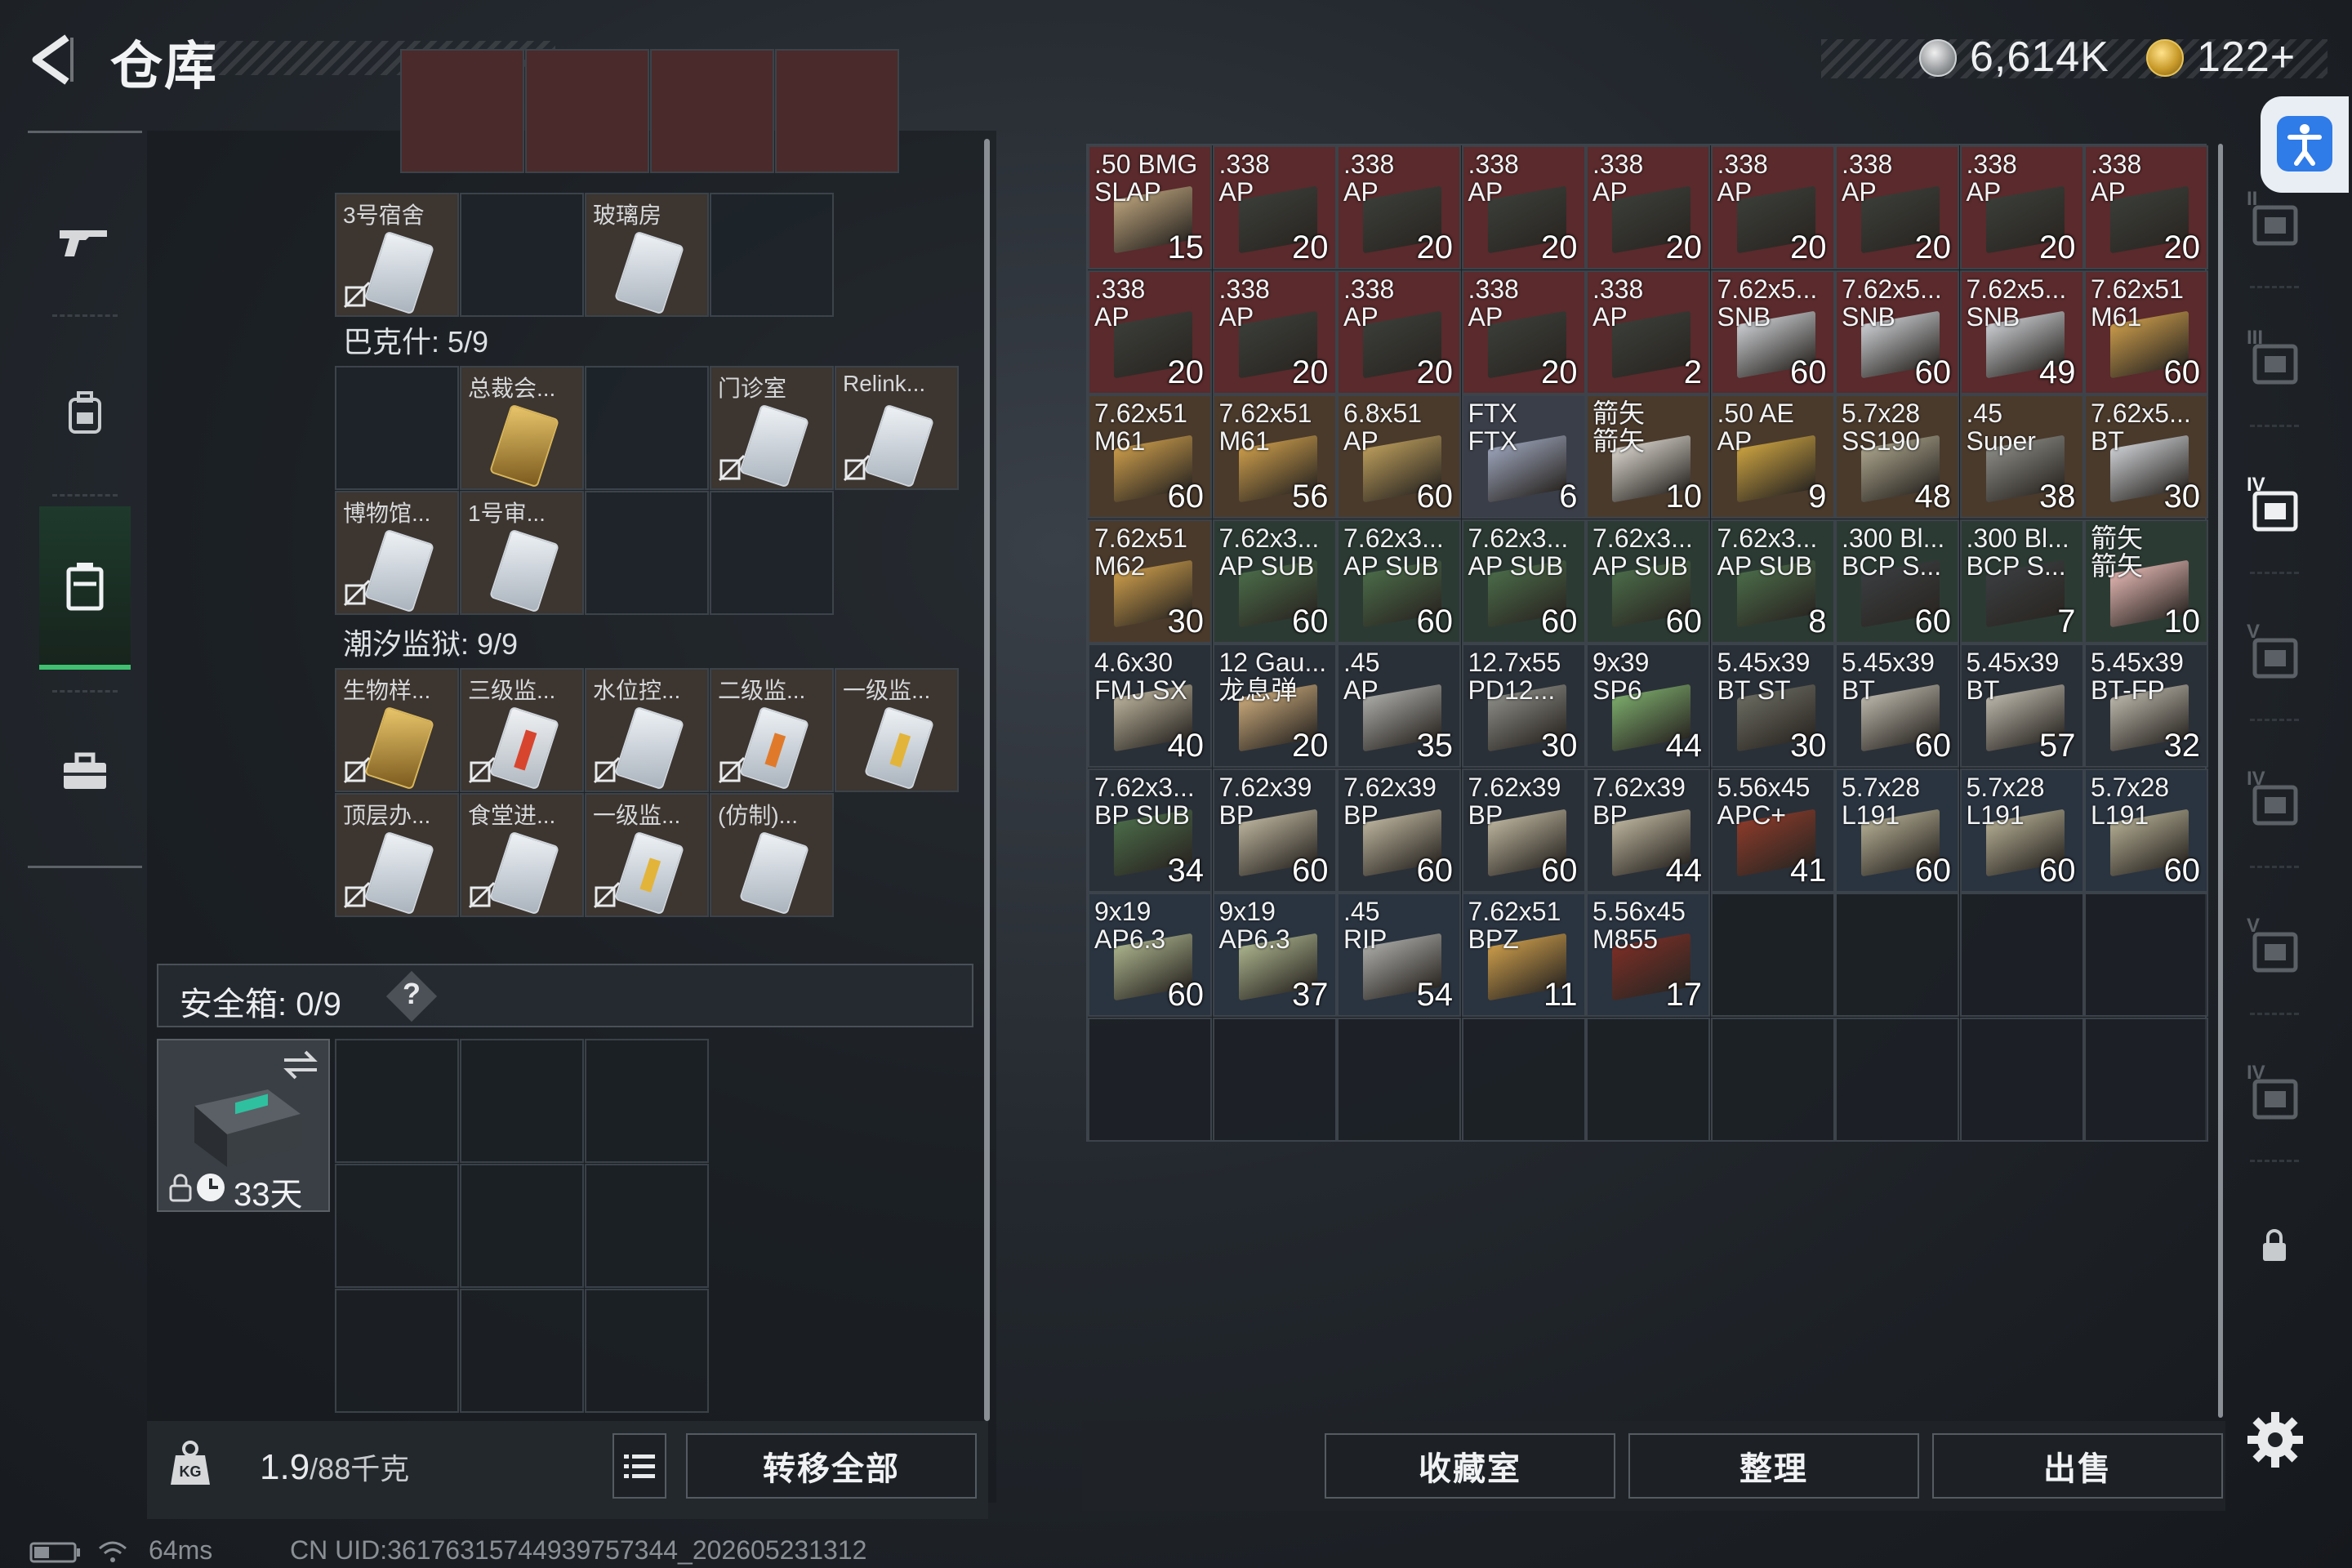  What do you see at coordinates (831, 1466) in the screenshot?
I see `transfer-all-button: 转移全部` at bounding box center [831, 1466].